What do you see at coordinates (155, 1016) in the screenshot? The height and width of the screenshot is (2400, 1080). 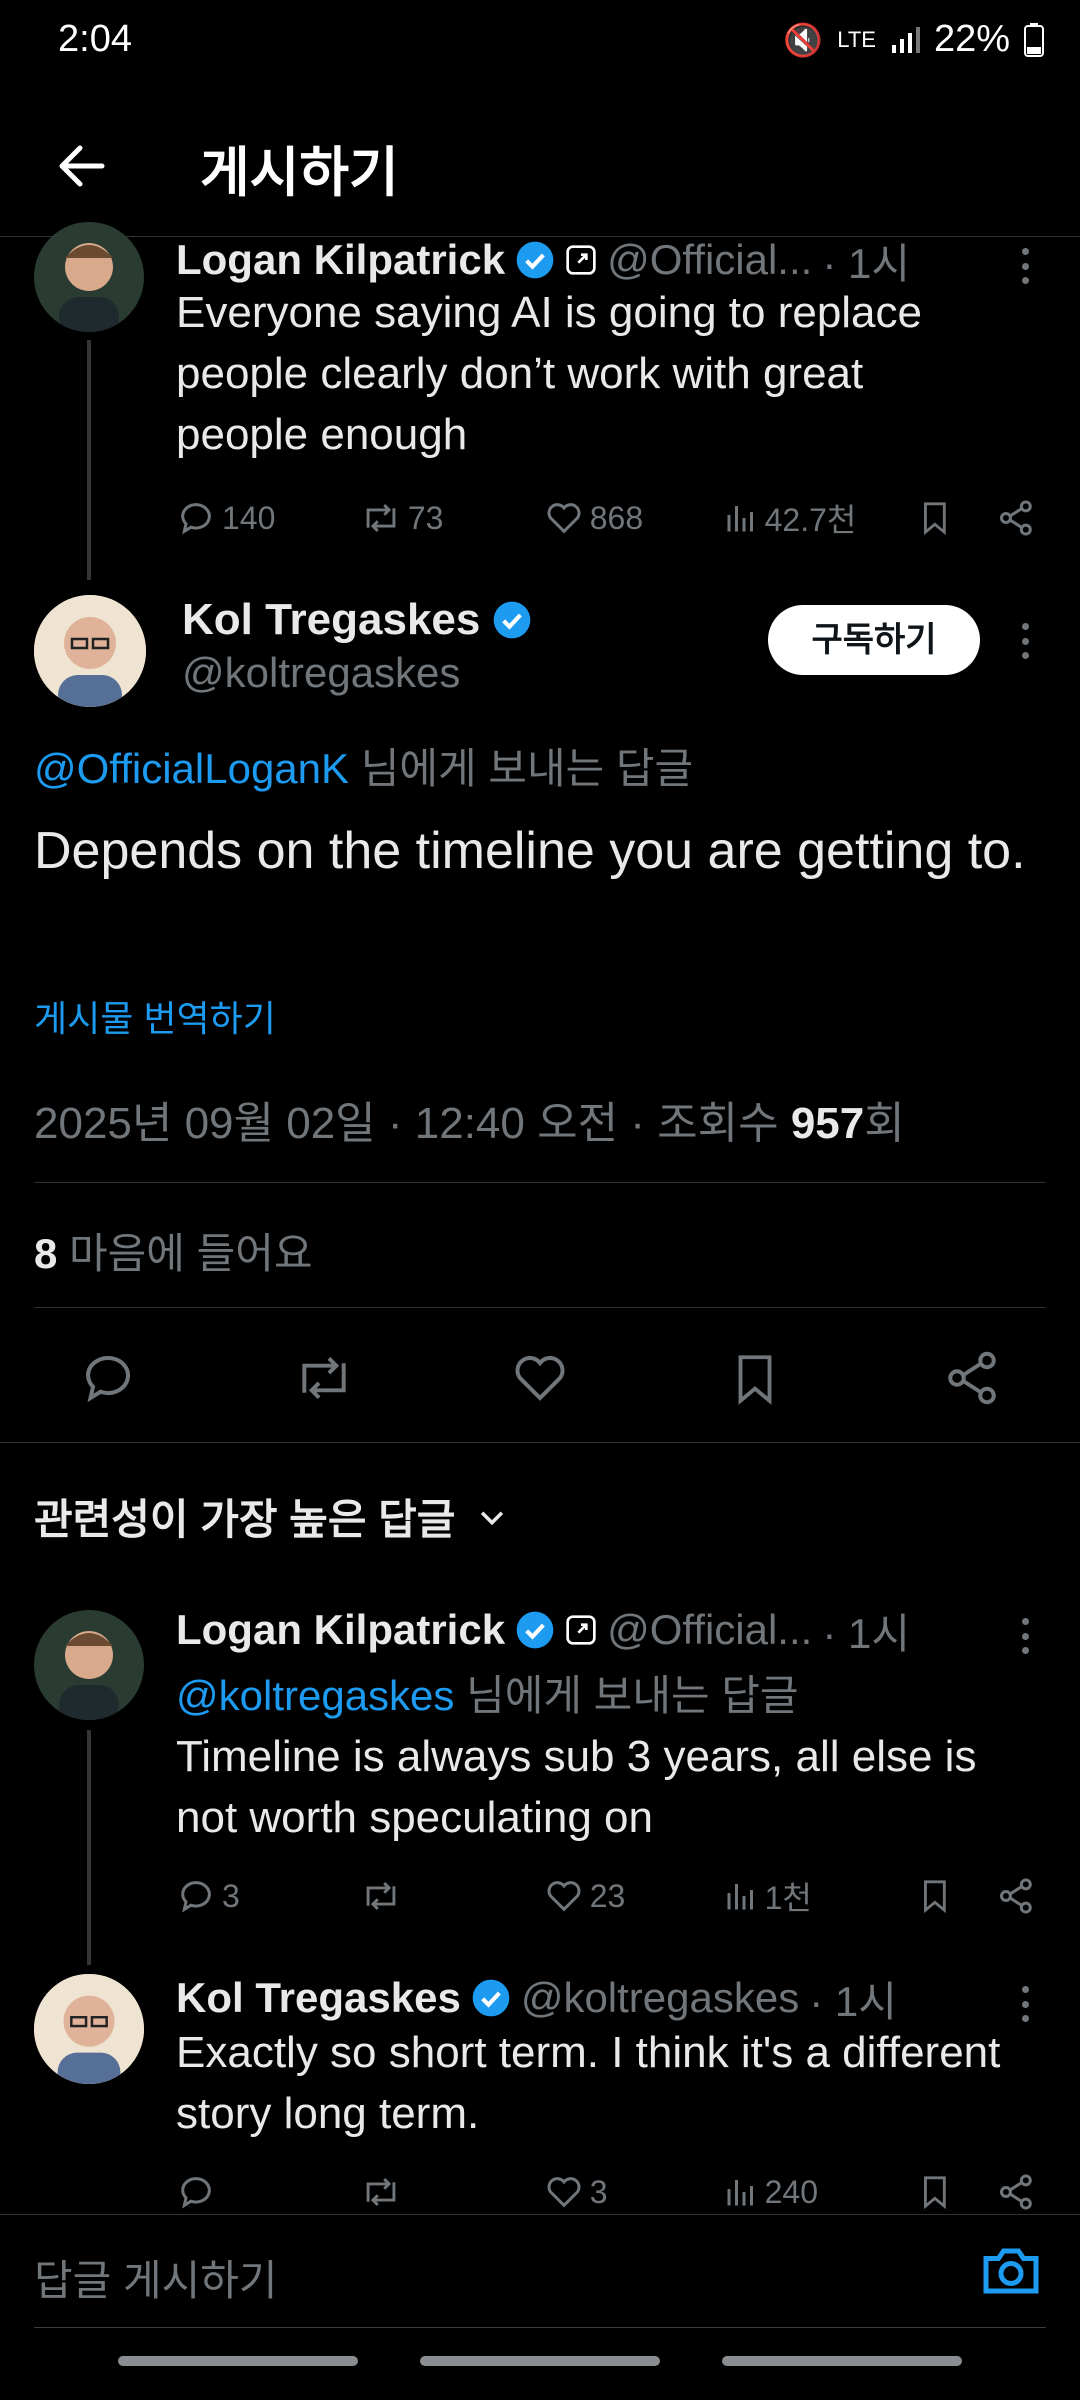 I see `translate-link: 게시물 번역하기` at bounding box center [155, 1016].